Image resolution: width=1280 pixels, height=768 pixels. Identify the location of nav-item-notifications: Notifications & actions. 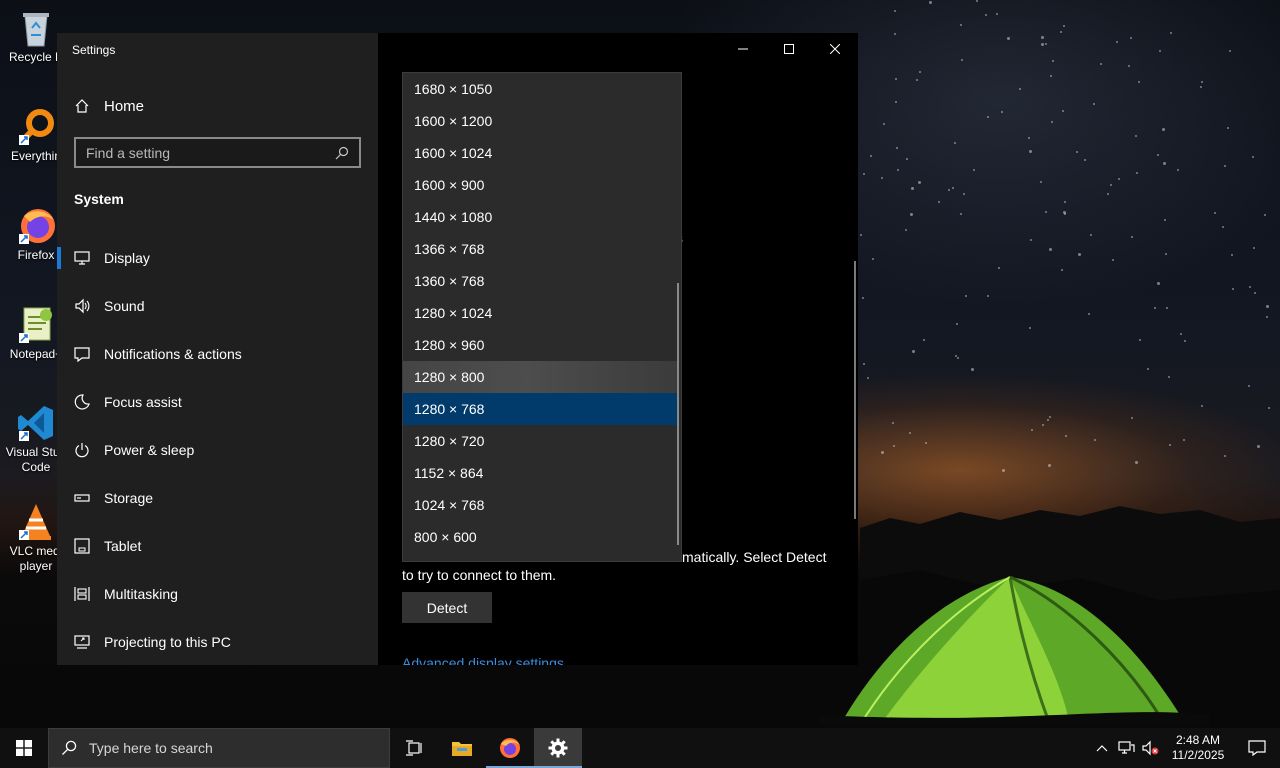
(217, 354).